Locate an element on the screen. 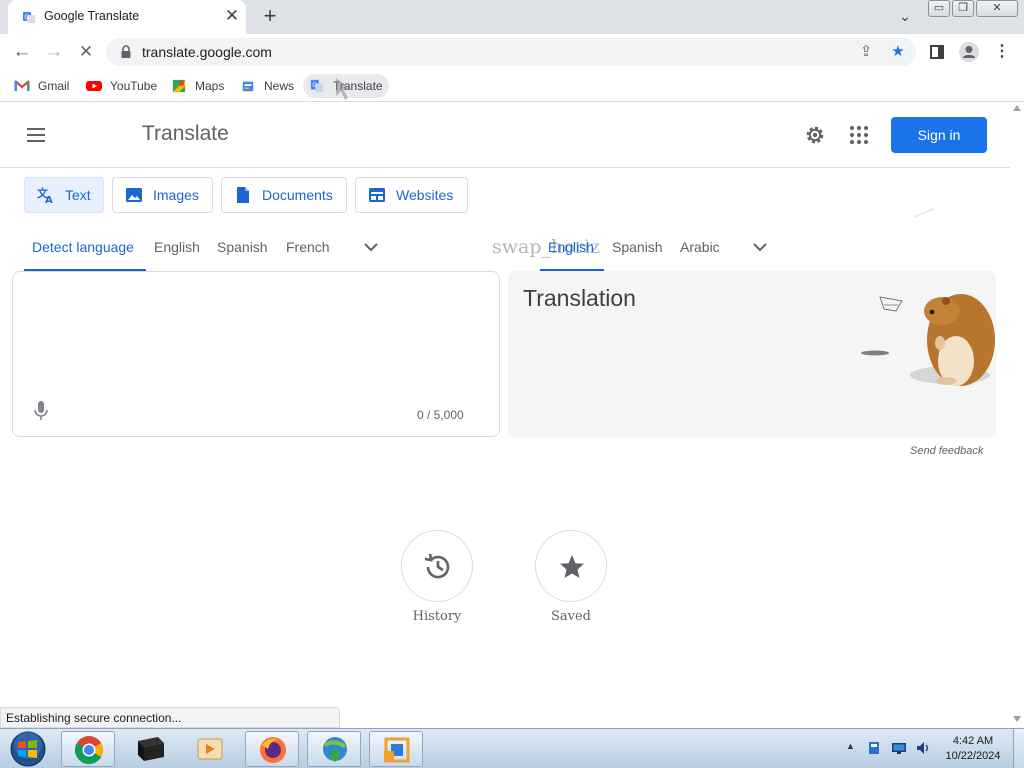  download-manager-icon is located at coordinates (335, 749).